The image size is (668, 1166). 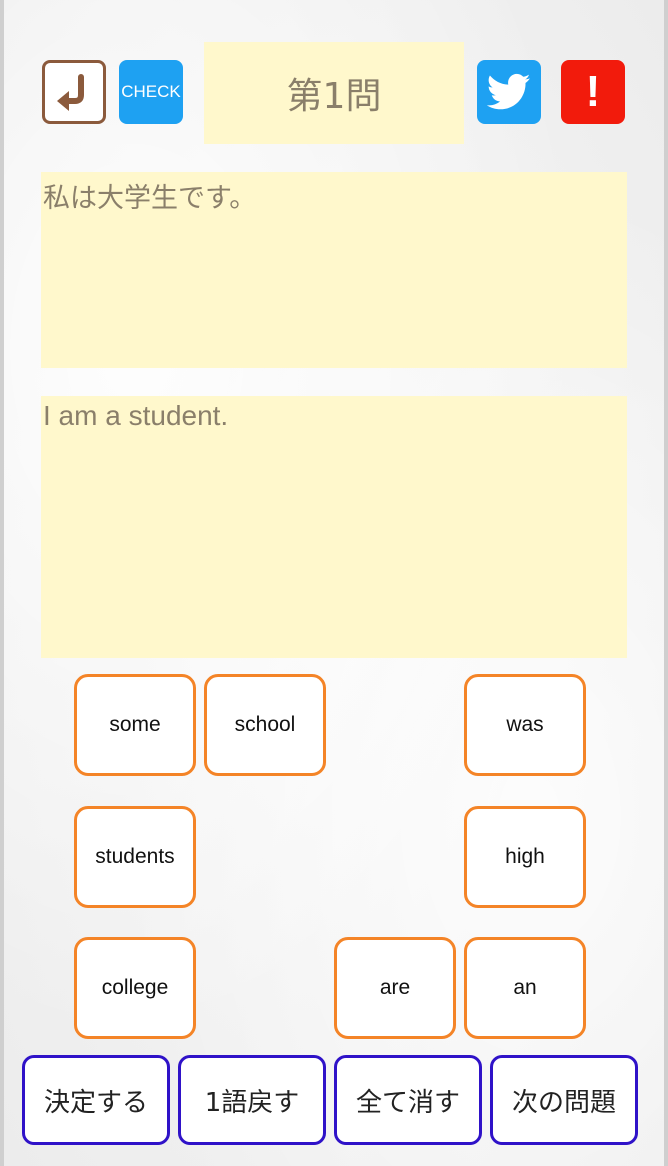 I want to click on next-question-button: 次の問題, so click(x=564, y=1100).